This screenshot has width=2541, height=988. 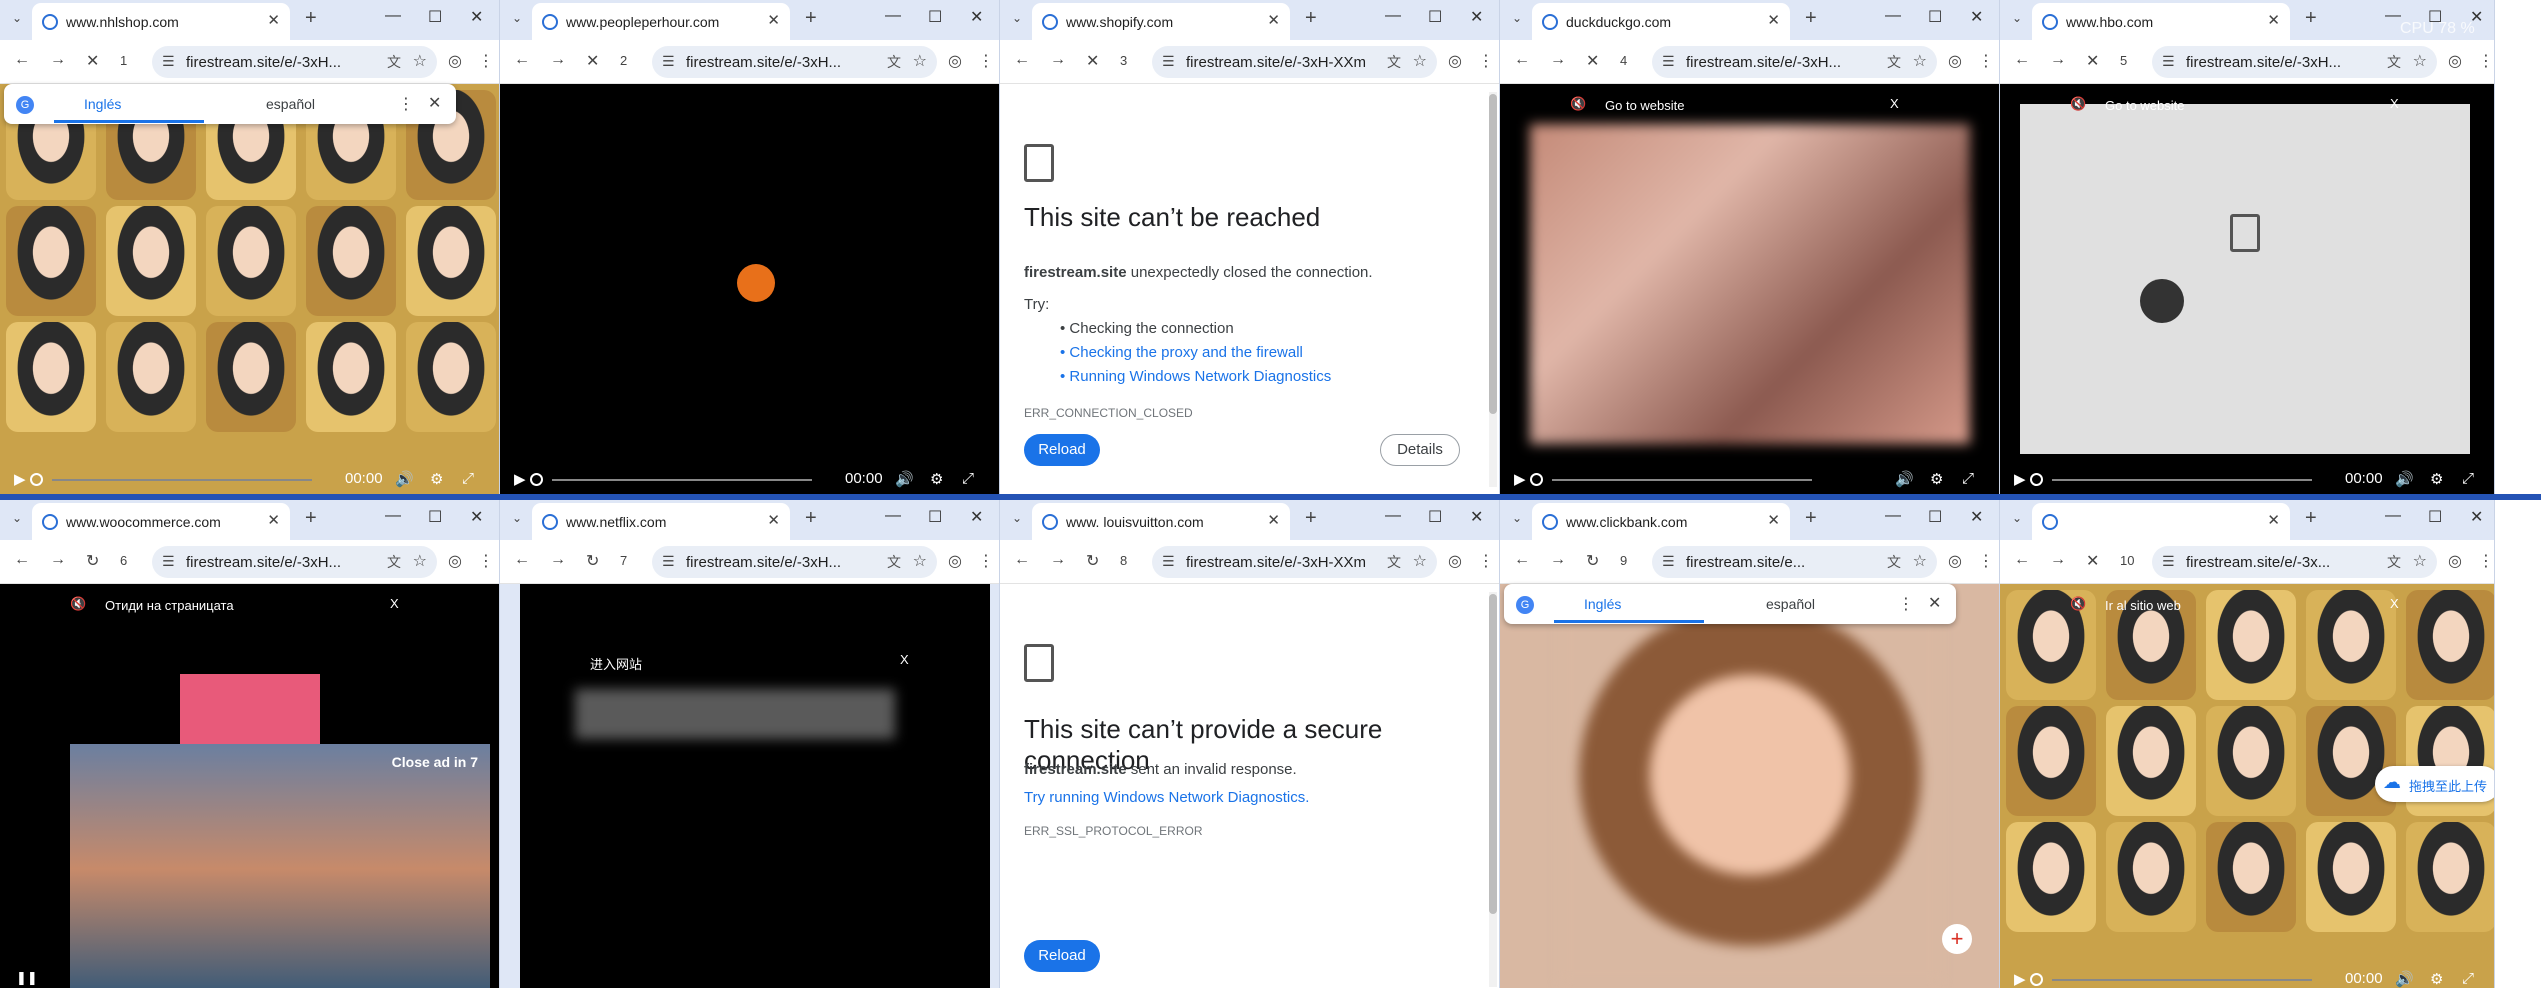 I want to click on translate-close-icon: ✕, so click(x=1934, y=603).